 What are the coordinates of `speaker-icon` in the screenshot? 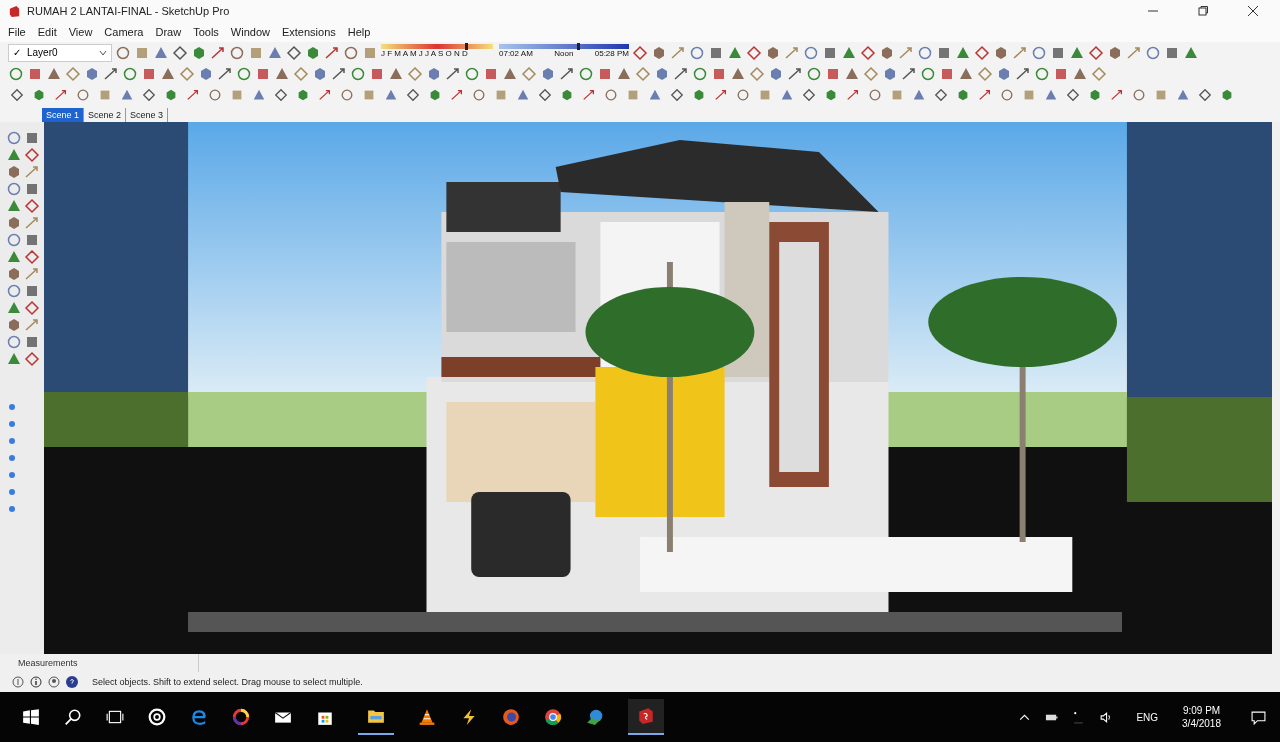 It's located at (1106, 717).